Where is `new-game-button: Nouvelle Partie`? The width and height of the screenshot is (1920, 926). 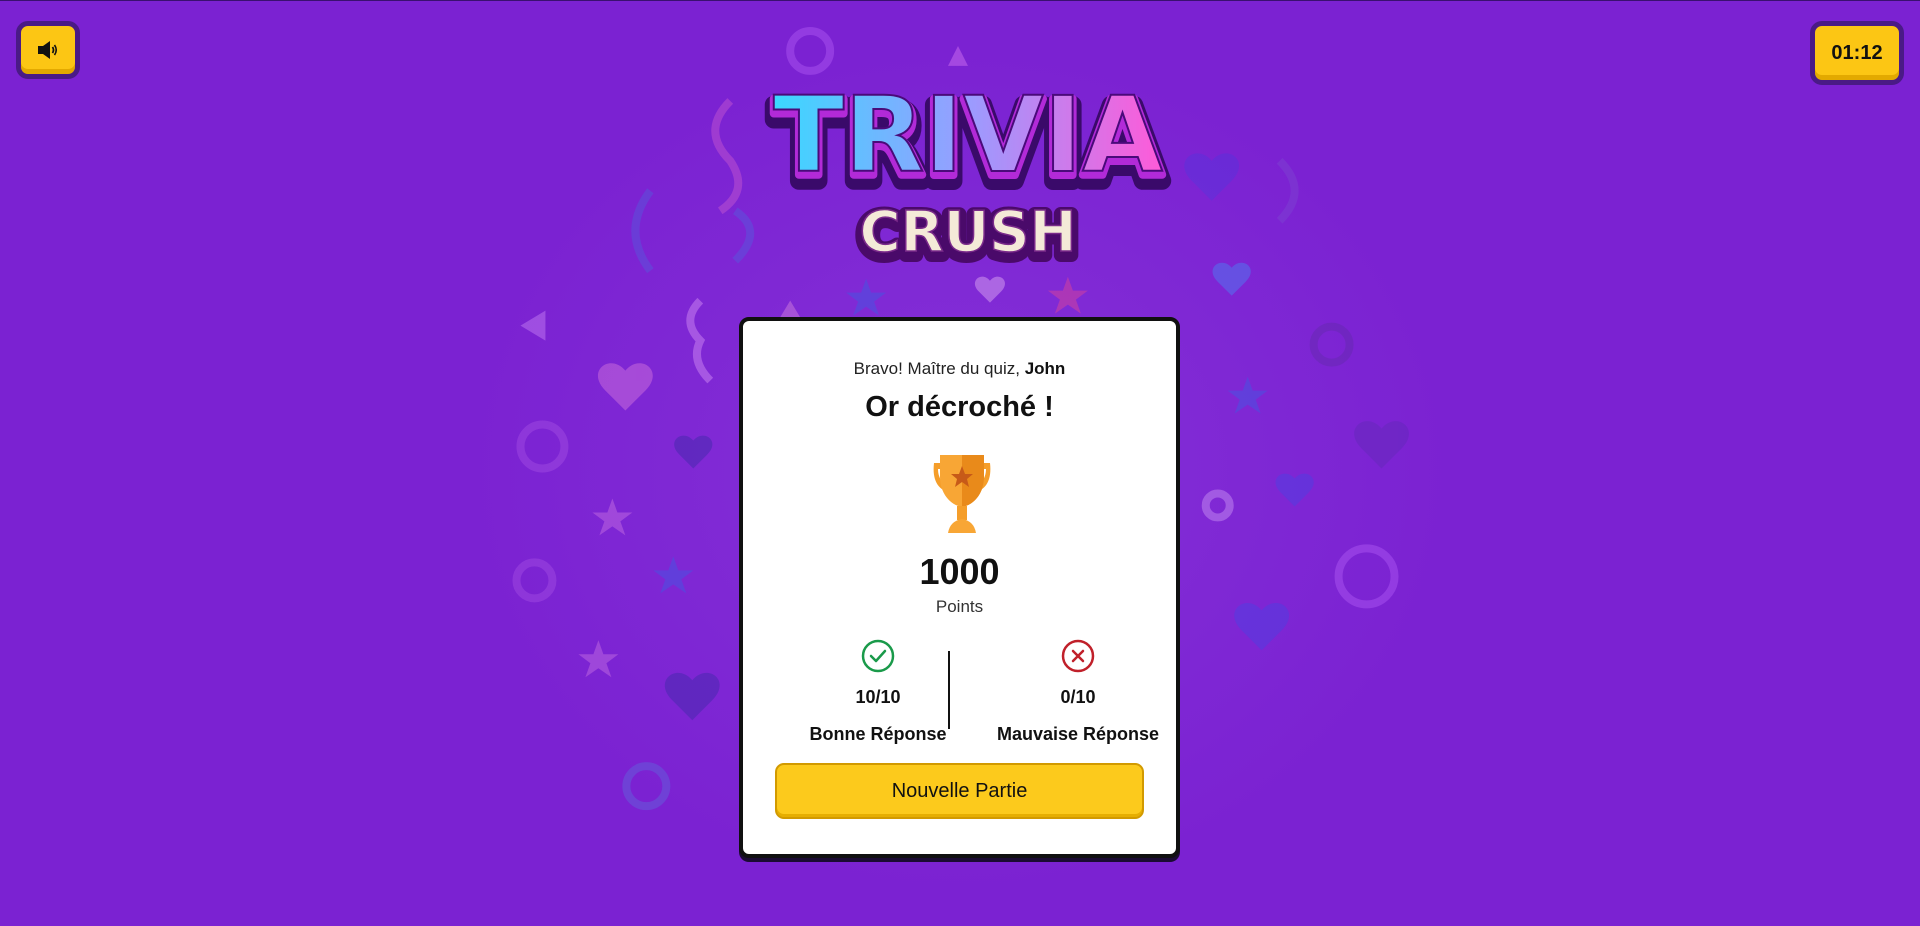
new-game-button: Nouvelle Partie is located at coordinates (959, 791).